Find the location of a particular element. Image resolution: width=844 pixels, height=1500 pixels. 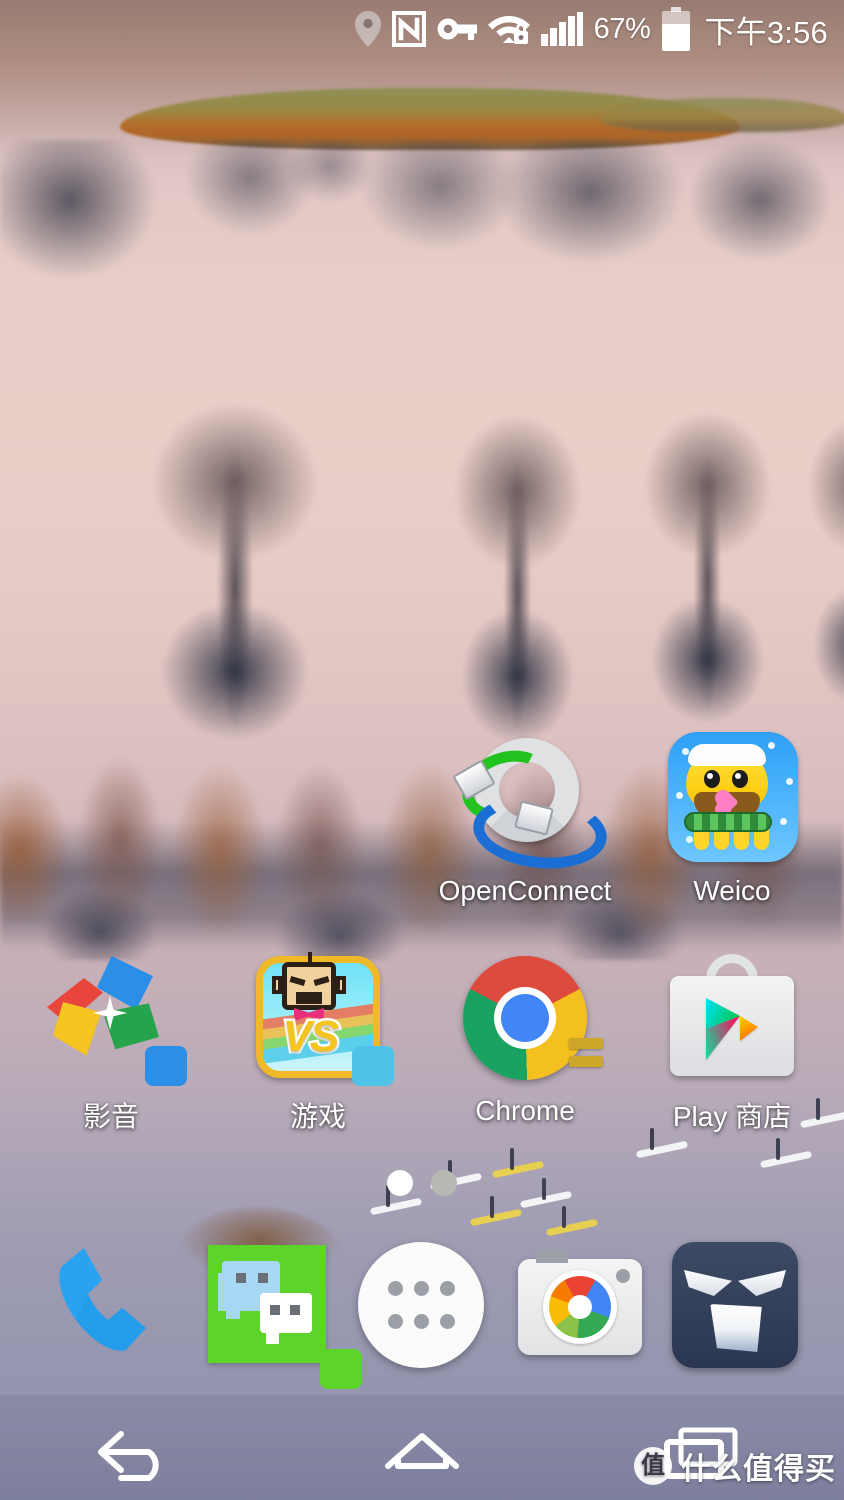

status-bar-clock: 下午3:56 is located at coordinates (766, 32).